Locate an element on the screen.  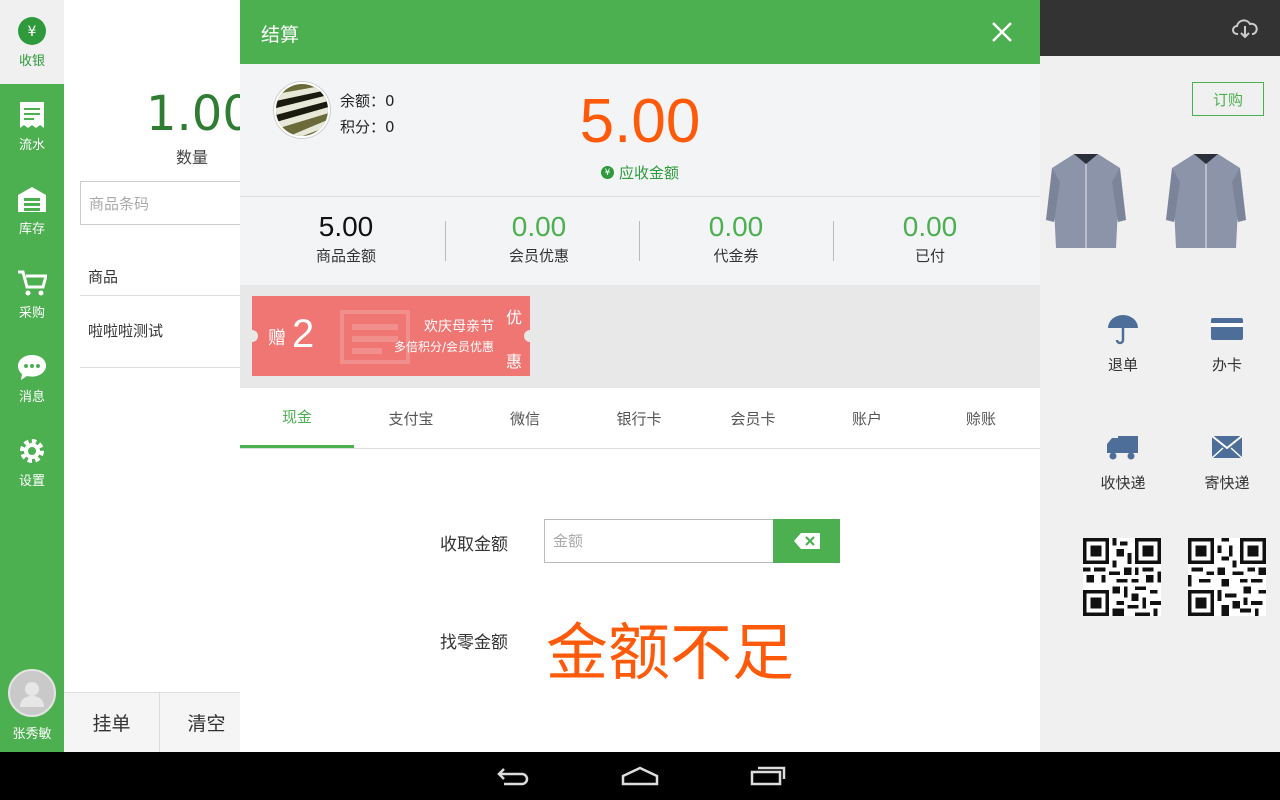
truck-icon is located at coordinates (1122, 448).